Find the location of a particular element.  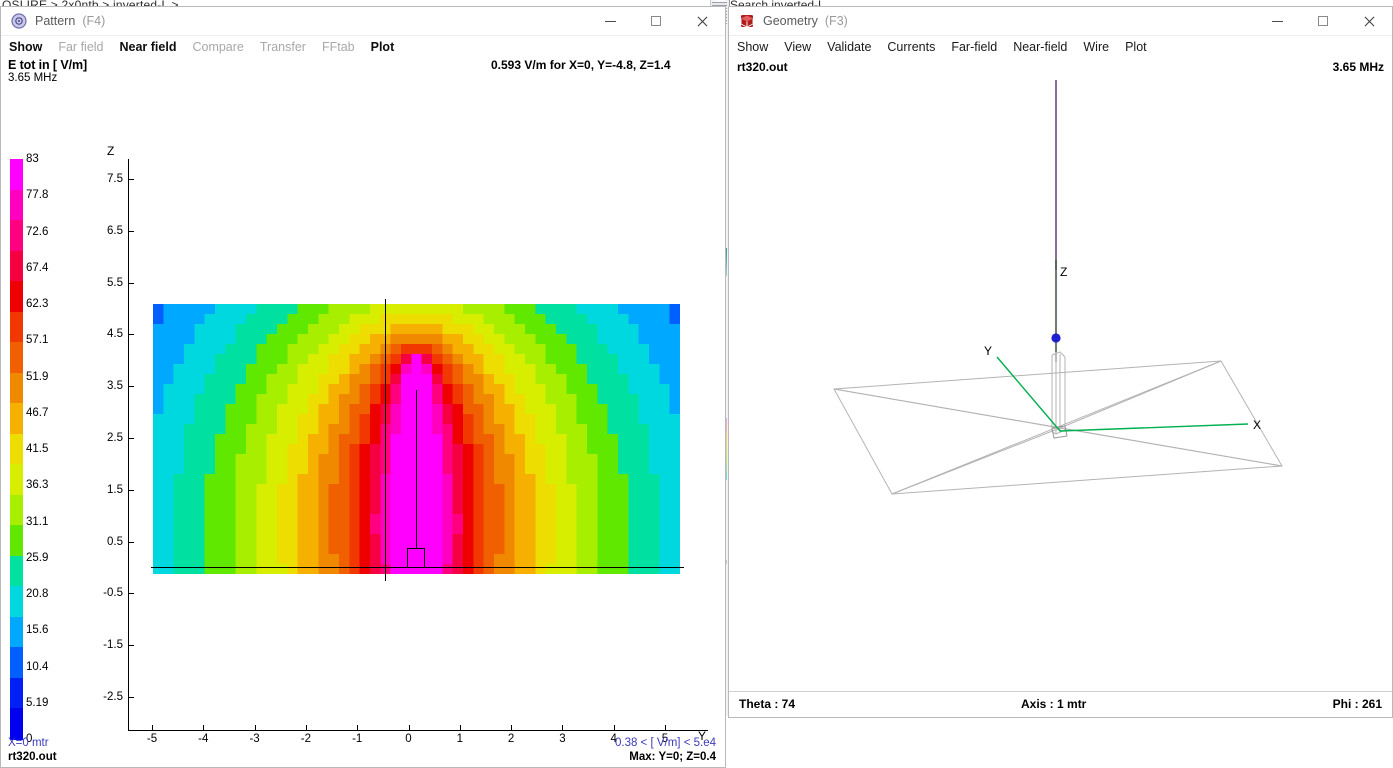

colorbar-tick-label: 72.6 is located at coordinates (37, 231).